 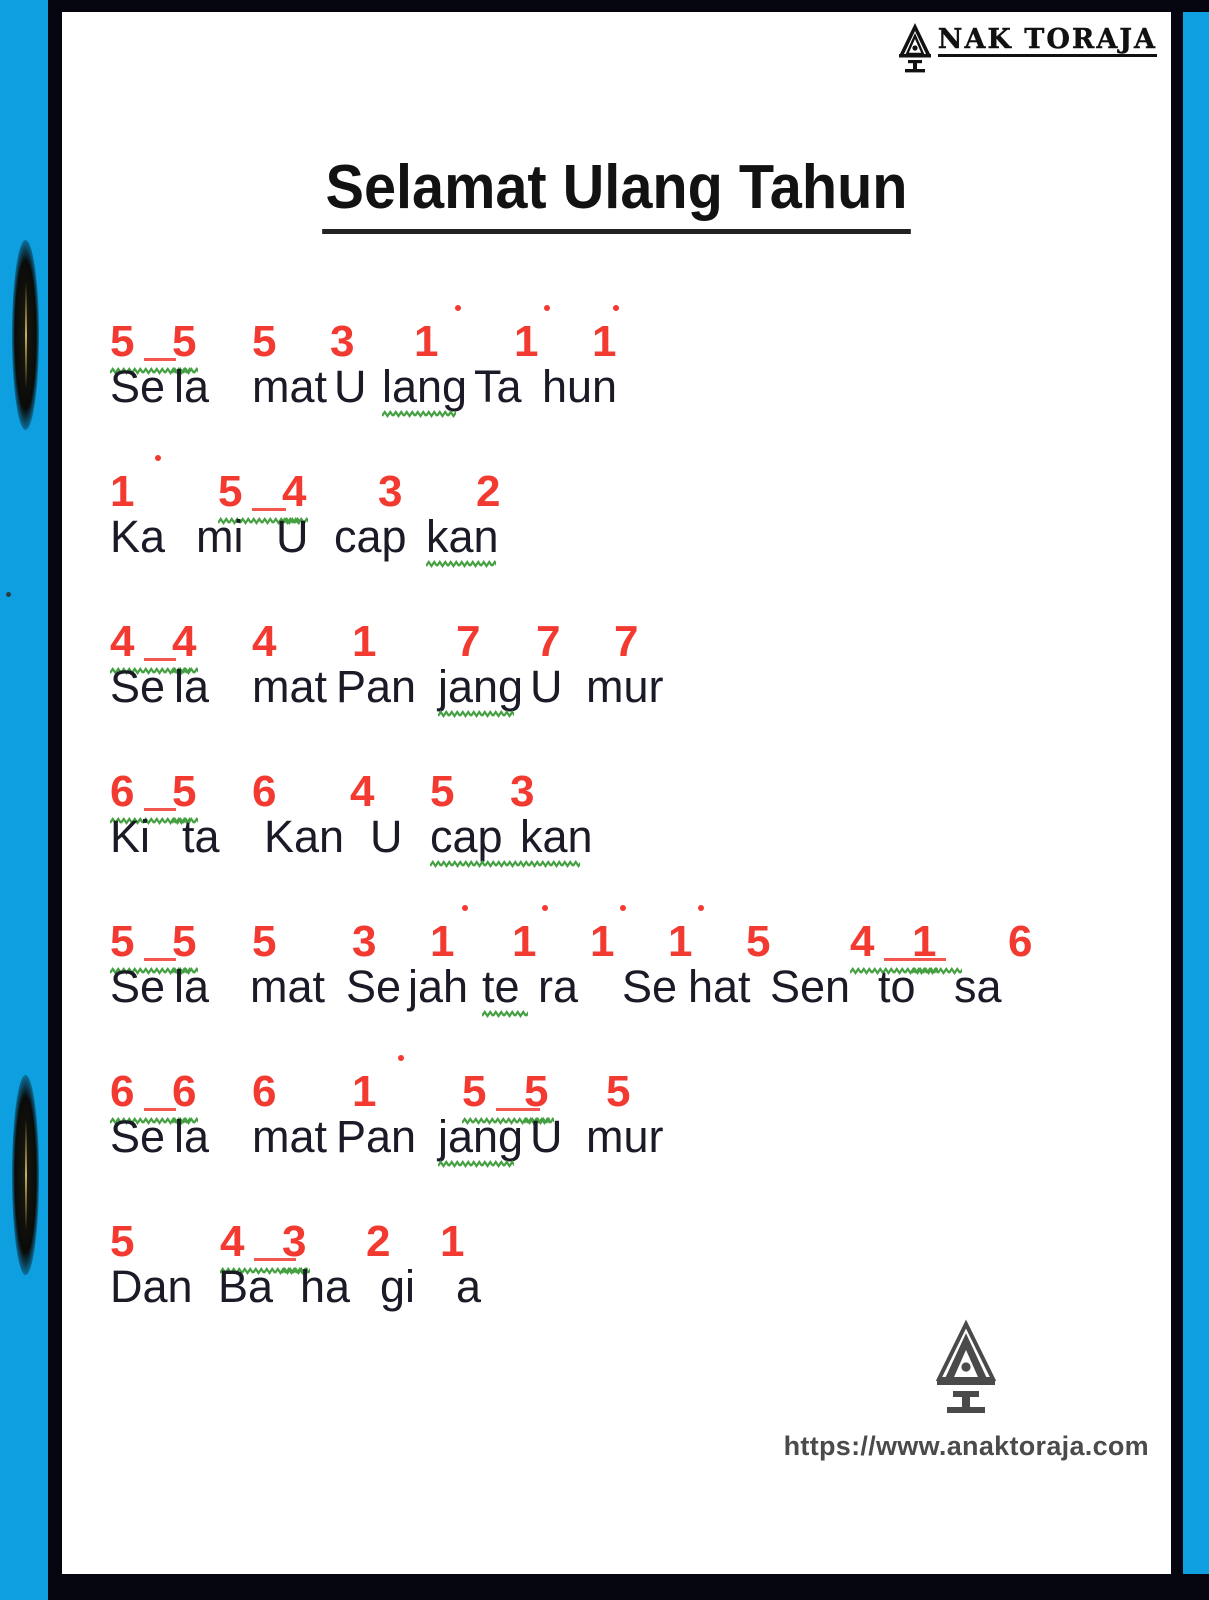 I want to click on lyric-syllable: Ki, so click(x=130, y=836).